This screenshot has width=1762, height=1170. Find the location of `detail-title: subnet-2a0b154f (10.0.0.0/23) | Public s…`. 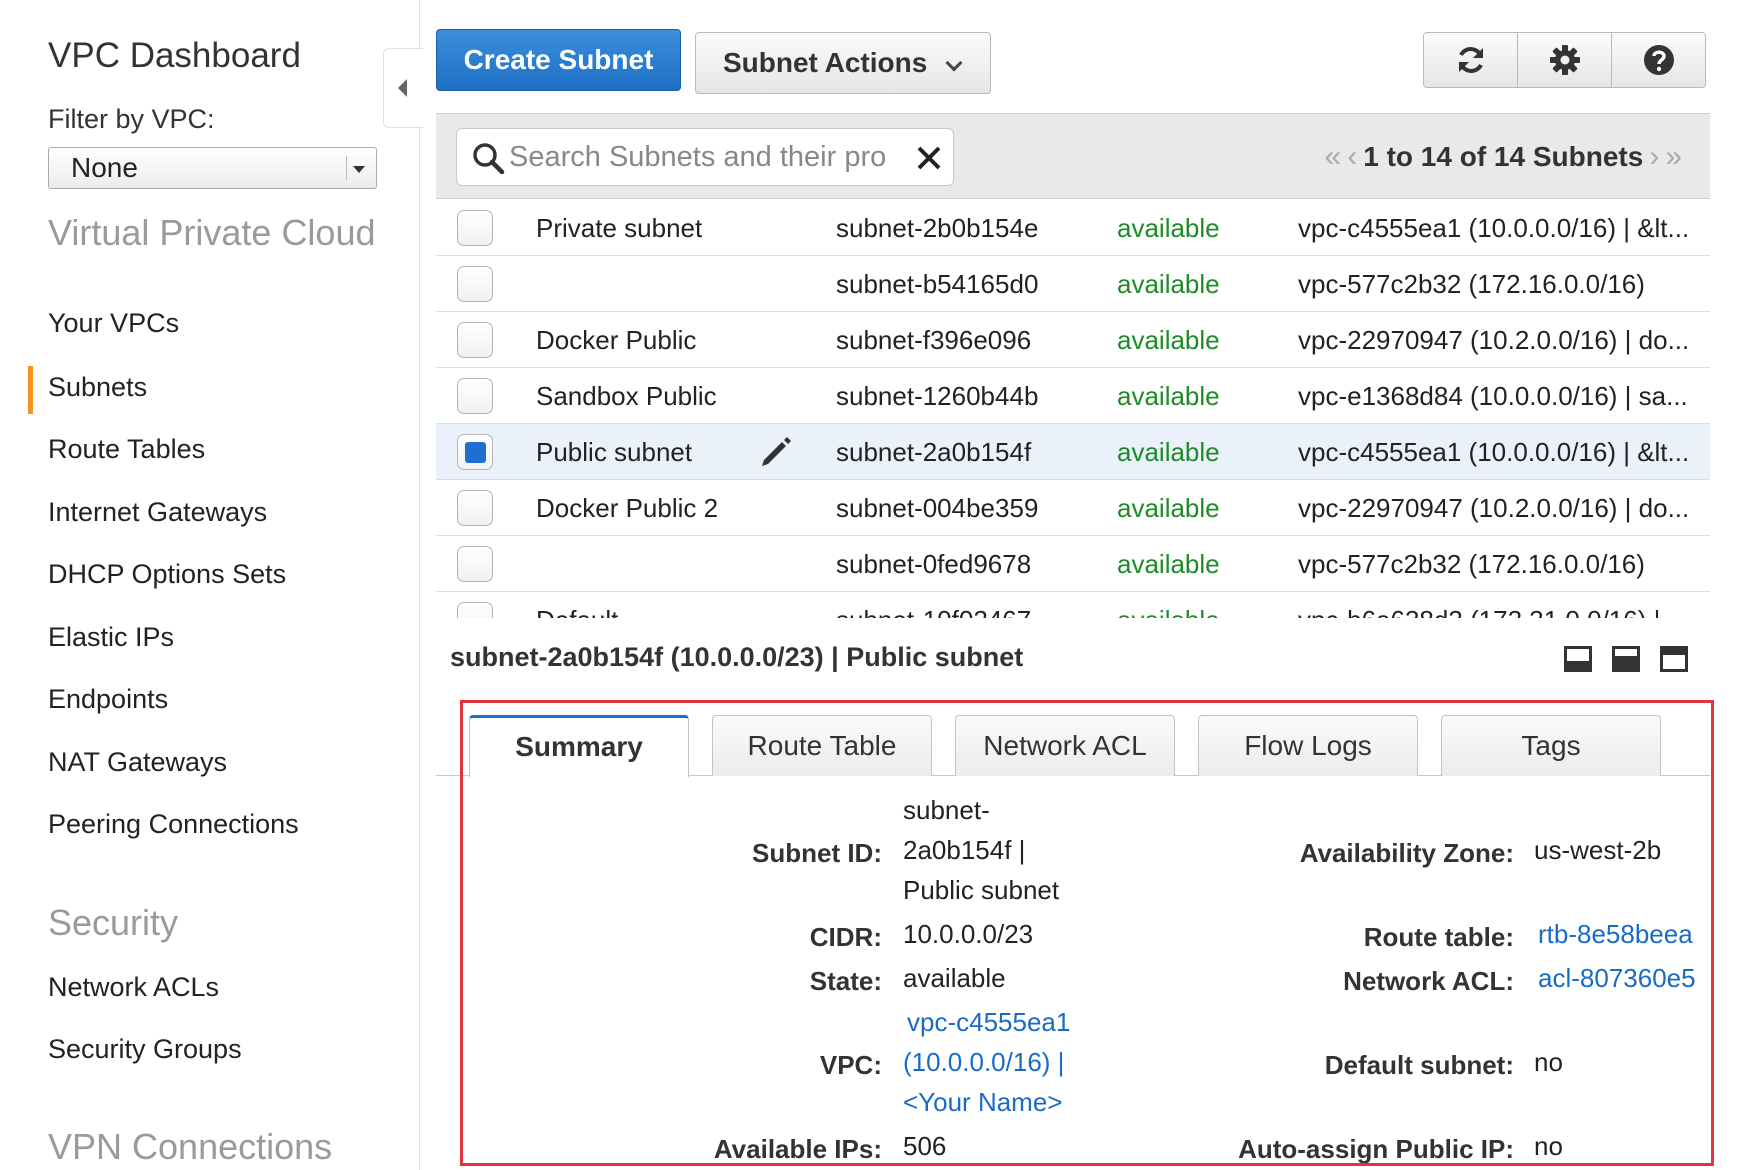

detail-title: subnet-2a0b154f (10.0.0.0/23) | Public s… is located at coordinates (737, 657).